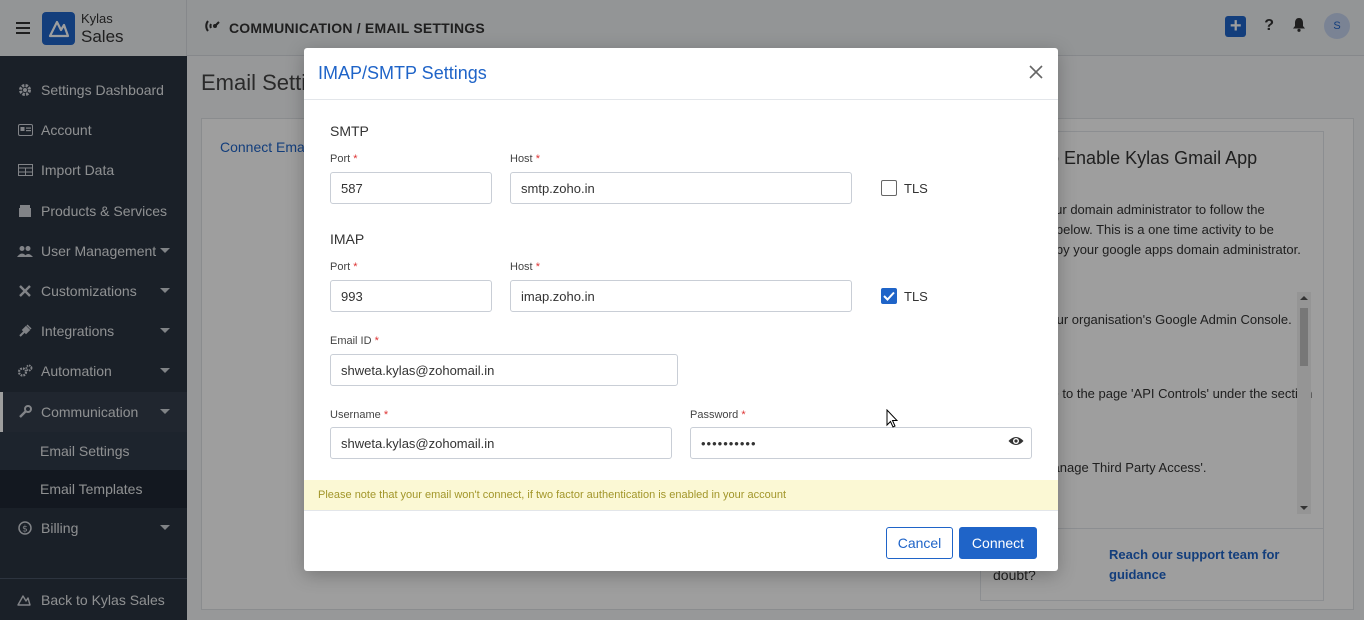  What do you see at coordinates (1036, 72) in the screenshot?
I see `close-icon` at bounding box center [1036, 72].